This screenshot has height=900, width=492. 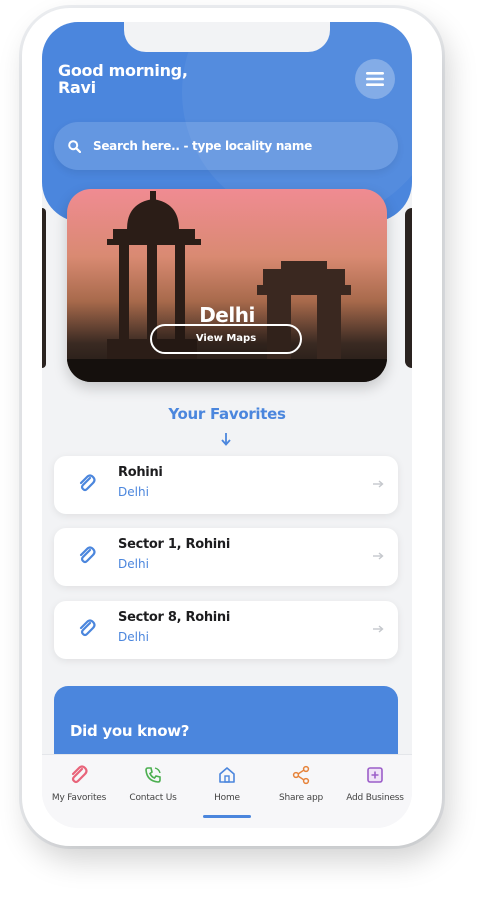 What do you see at coordinates (375, 775) in the screenshot?
I see `plus-square-icon` at bounding box center [375, 775].